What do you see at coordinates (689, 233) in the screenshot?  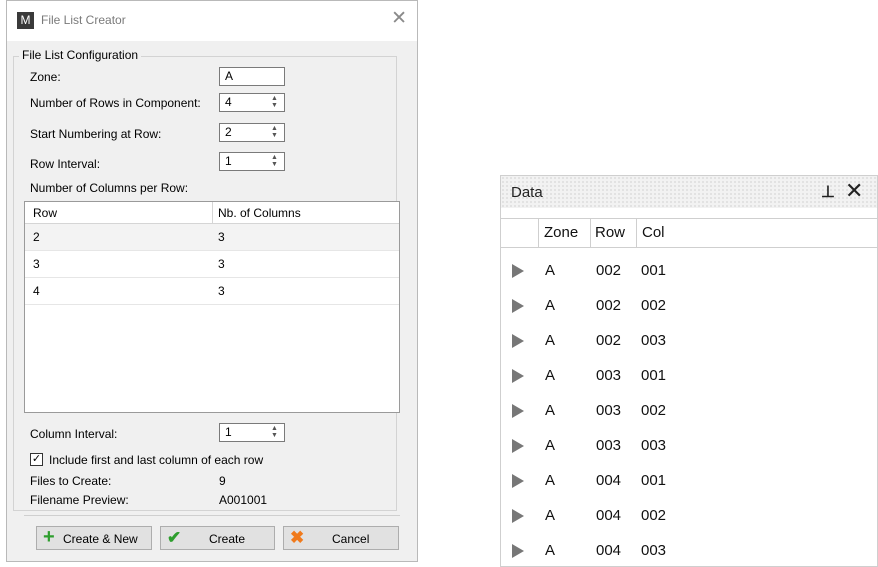 I see `grid-header: Zone Row Col` at bounding box center [689, 233].